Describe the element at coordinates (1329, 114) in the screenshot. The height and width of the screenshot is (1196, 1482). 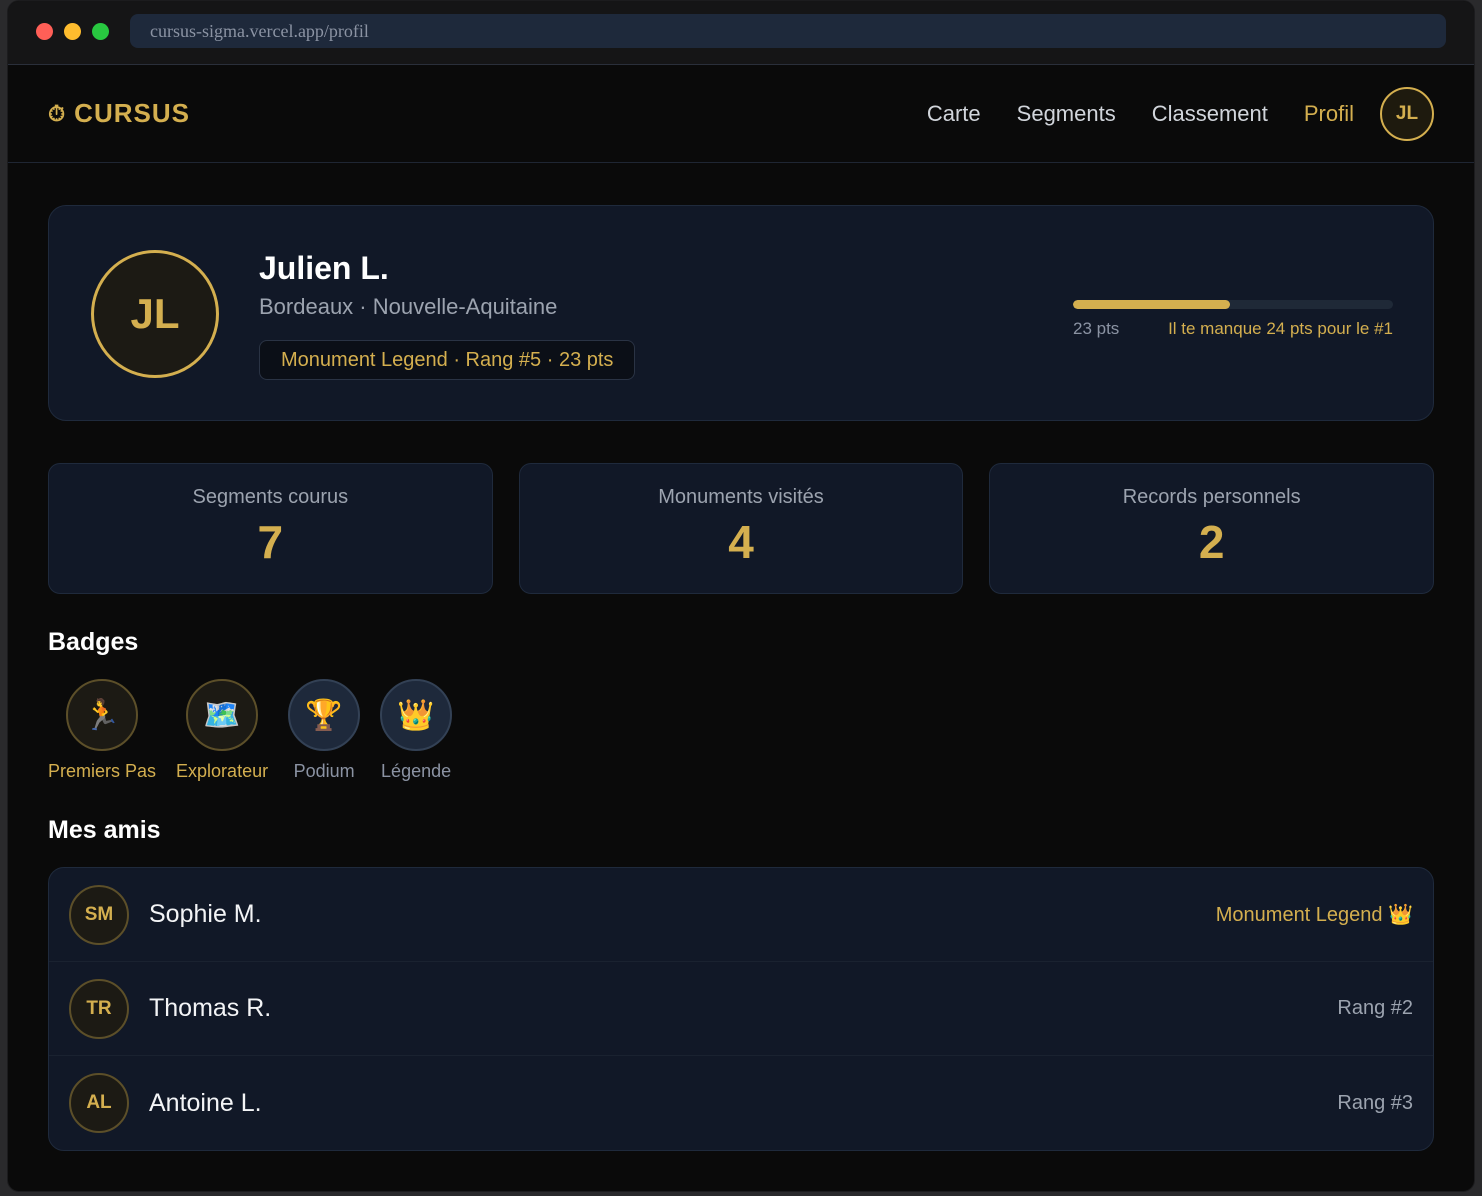
I see `nav-link-profil: Profil` at that location.